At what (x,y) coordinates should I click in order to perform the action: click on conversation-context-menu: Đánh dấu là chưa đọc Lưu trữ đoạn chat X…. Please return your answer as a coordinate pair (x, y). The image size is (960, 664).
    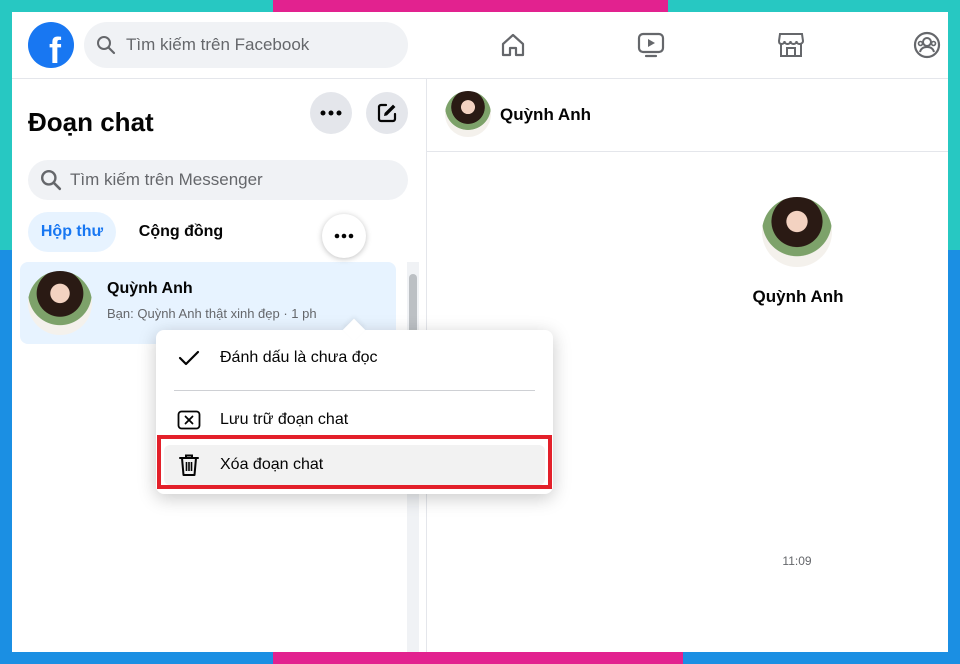
    Looking at the image, I should click on (354, 406).